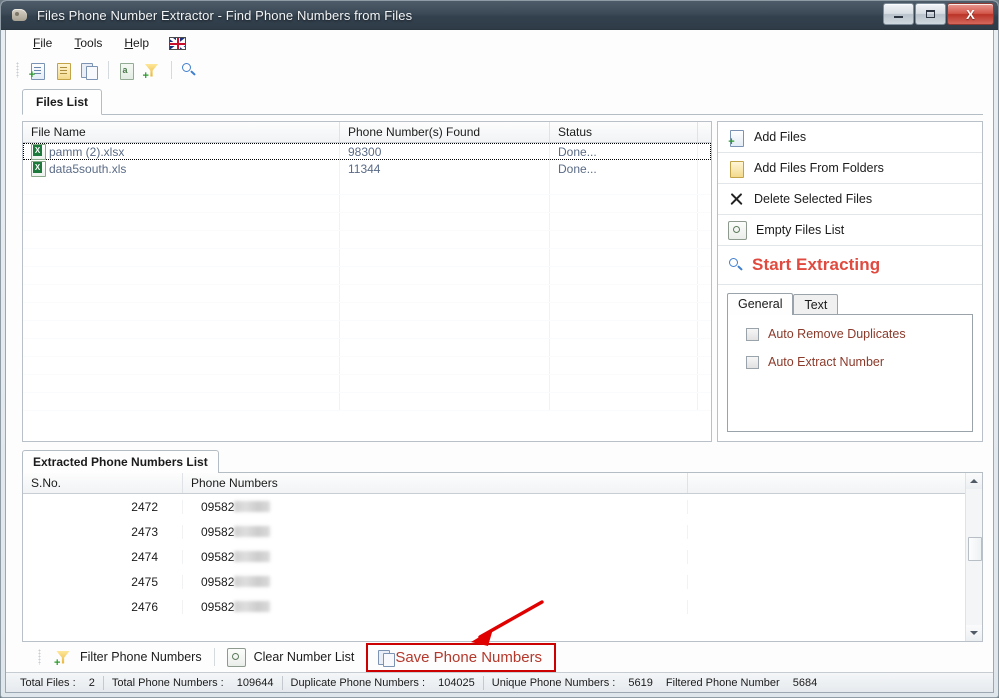  I want to click on cell-file-name-text: pamm (2).xlsx, so click(87, 151).